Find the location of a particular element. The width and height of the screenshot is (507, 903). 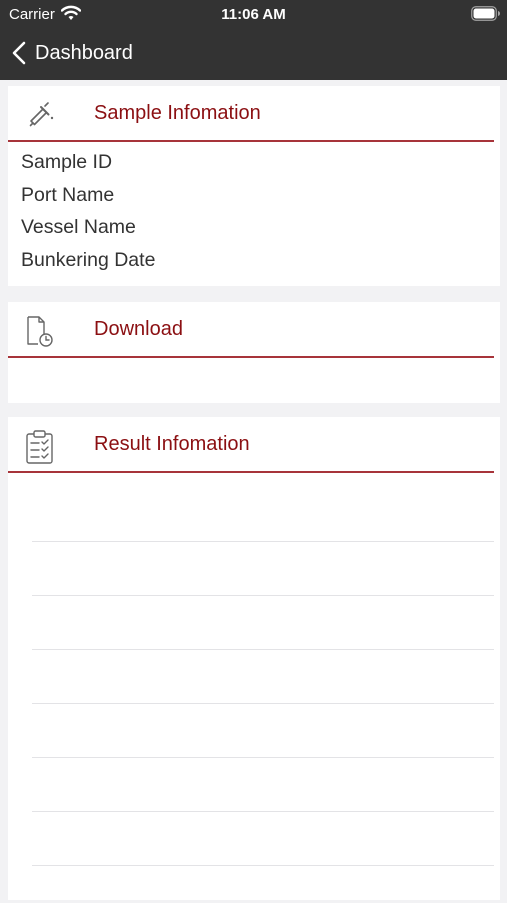

result-information-title: Result Infomation is located at coordinates (172, 444).